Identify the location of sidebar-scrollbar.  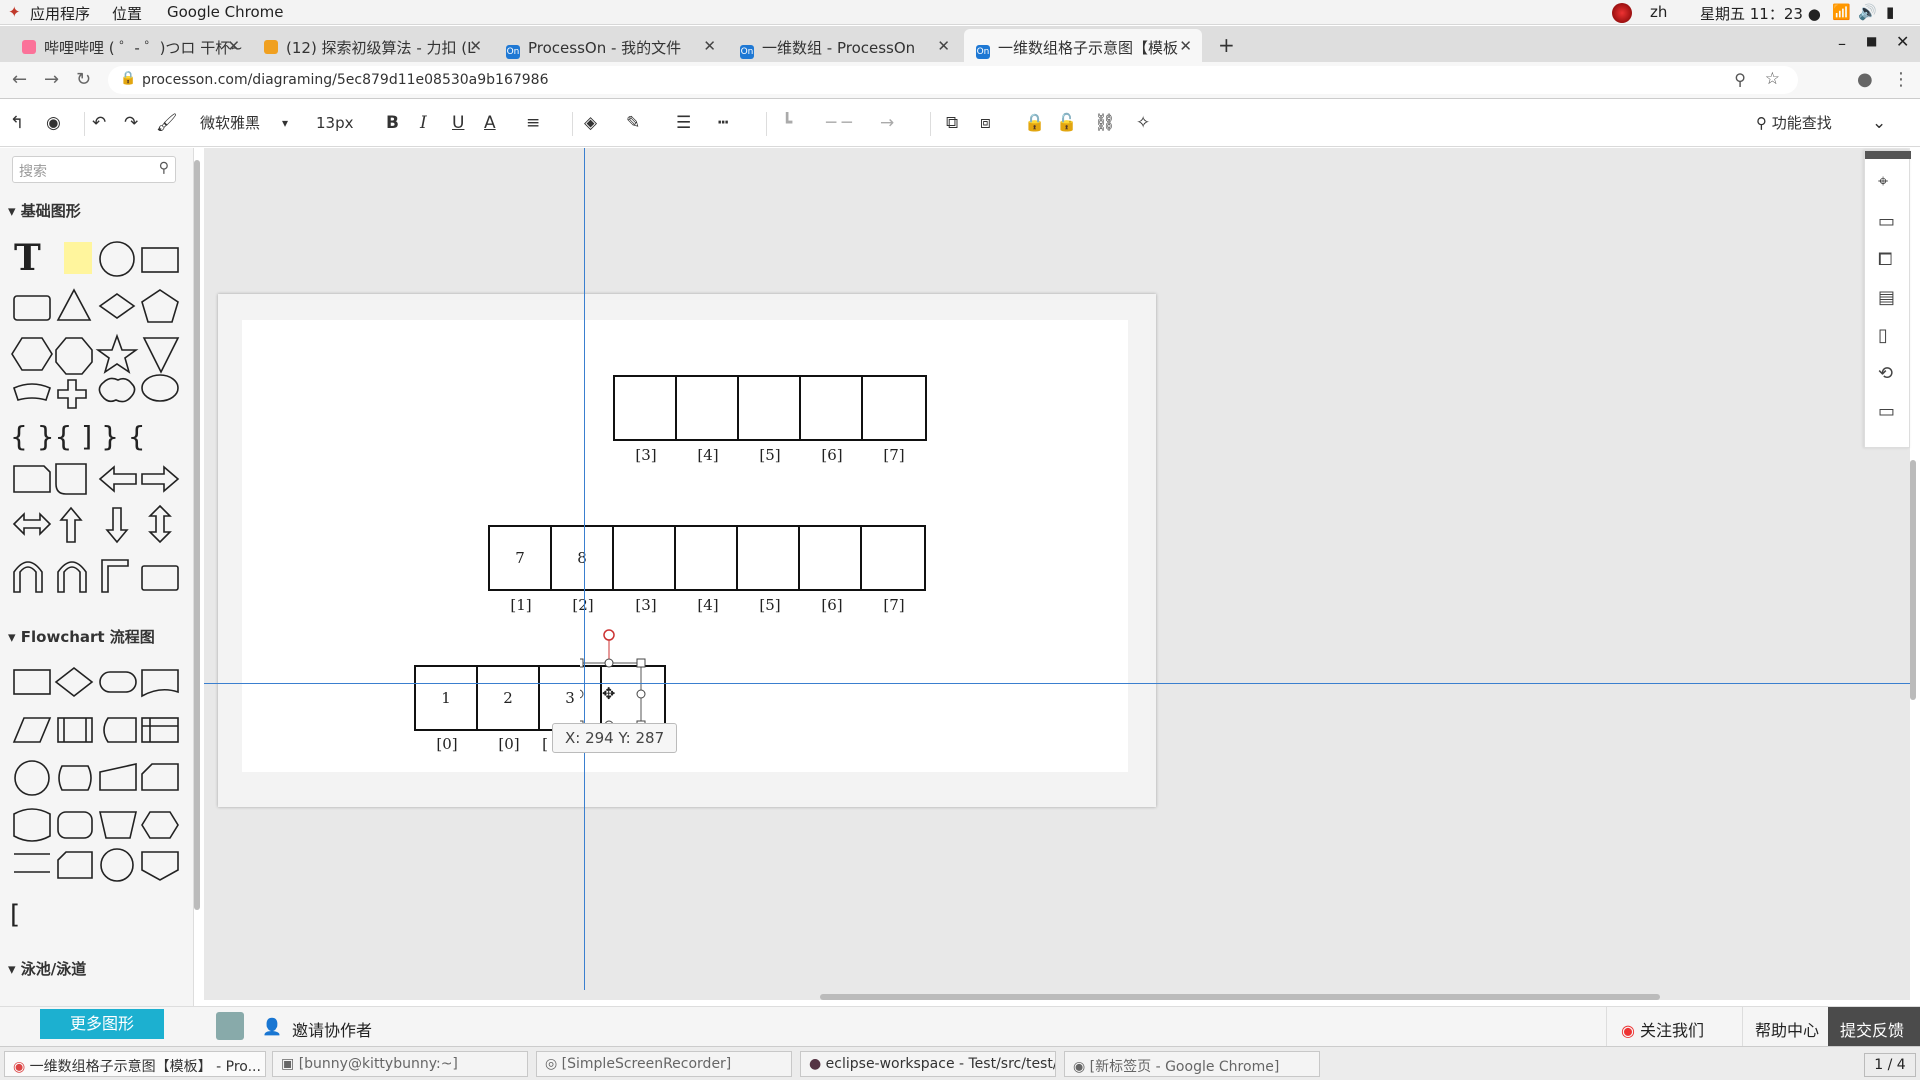
(197, 535).